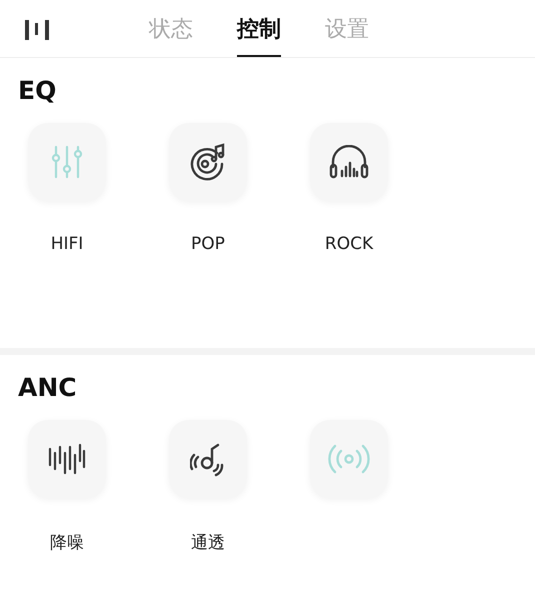  I want to click on mode-label: 降噪, so click(67, 543).